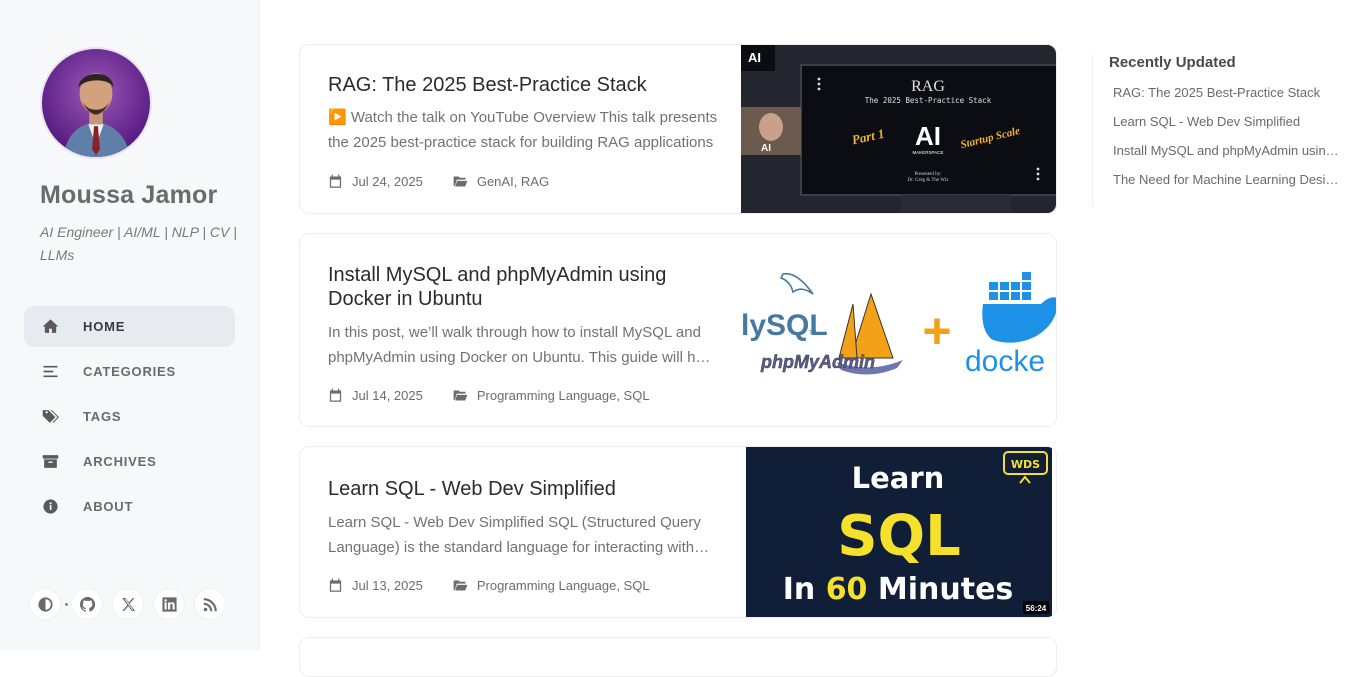 The height and width of the screenshot is (677, 1366). Describe the element at coordinates (1229, 99) in the screenshot. I see `recent-post-link: RAG: The 2025 Best-Practice Stack` at that location.